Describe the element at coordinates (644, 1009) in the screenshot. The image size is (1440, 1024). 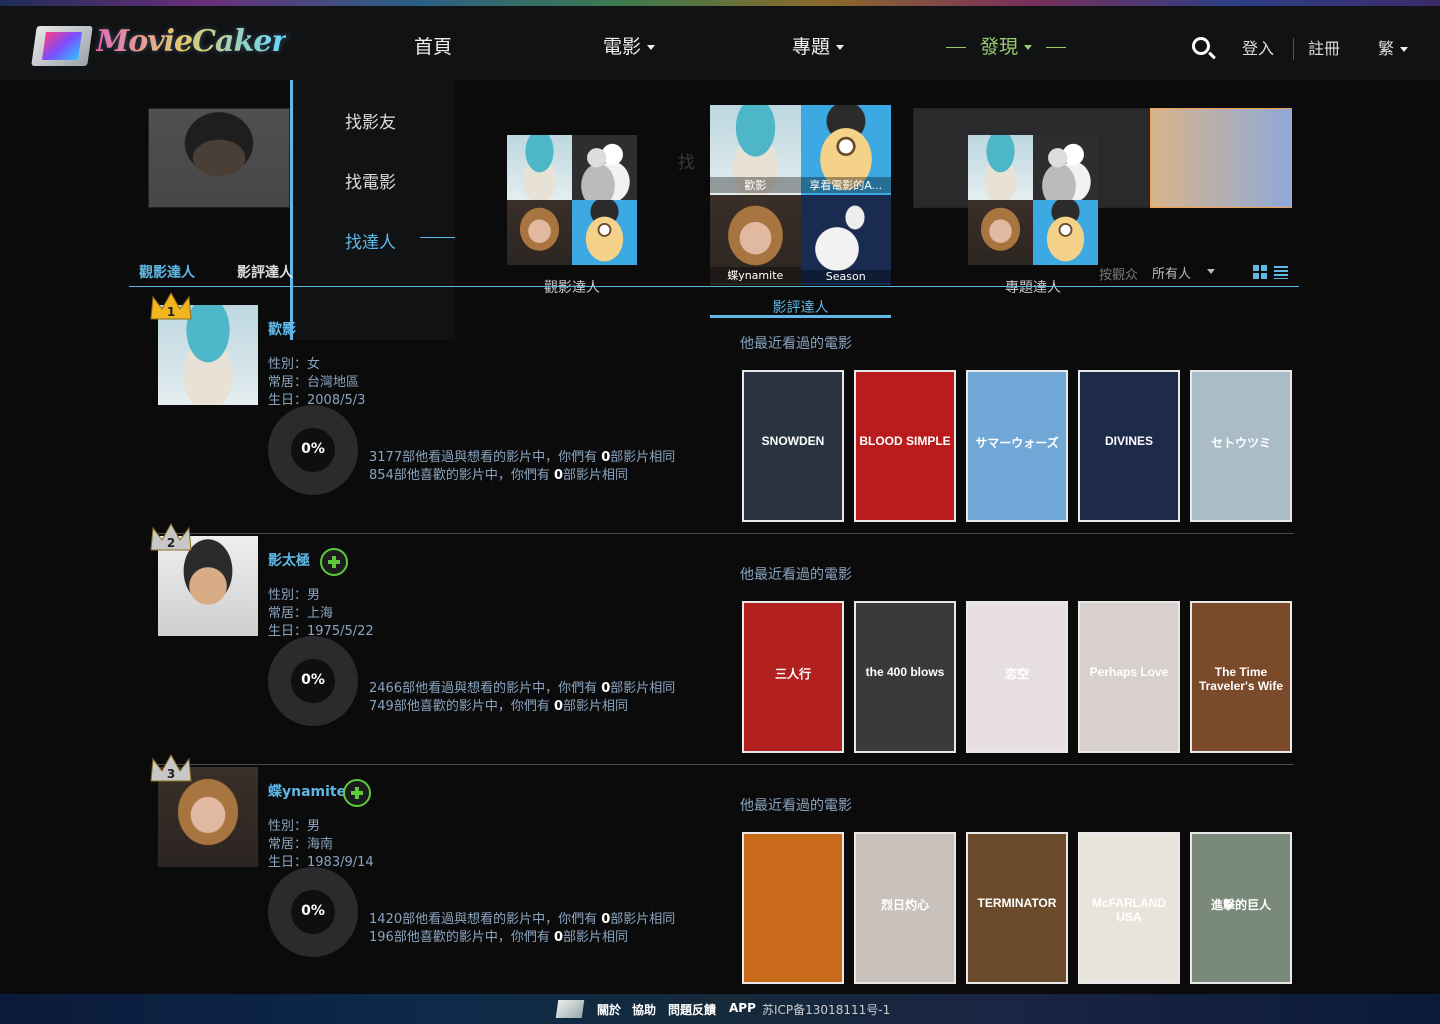
I see `footer-link-help: 協助` at that location.